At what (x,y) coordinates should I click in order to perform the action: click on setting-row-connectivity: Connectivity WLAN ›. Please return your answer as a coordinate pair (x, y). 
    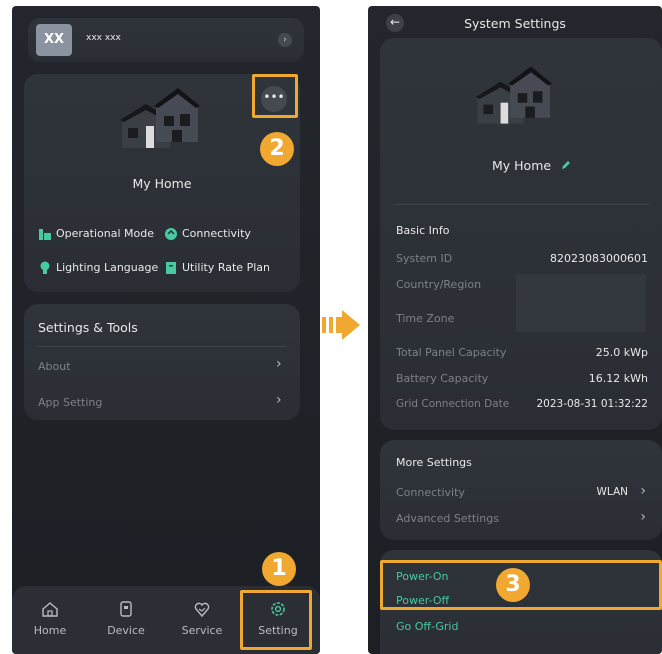
    Looking at the image, I should click on (521, 493).